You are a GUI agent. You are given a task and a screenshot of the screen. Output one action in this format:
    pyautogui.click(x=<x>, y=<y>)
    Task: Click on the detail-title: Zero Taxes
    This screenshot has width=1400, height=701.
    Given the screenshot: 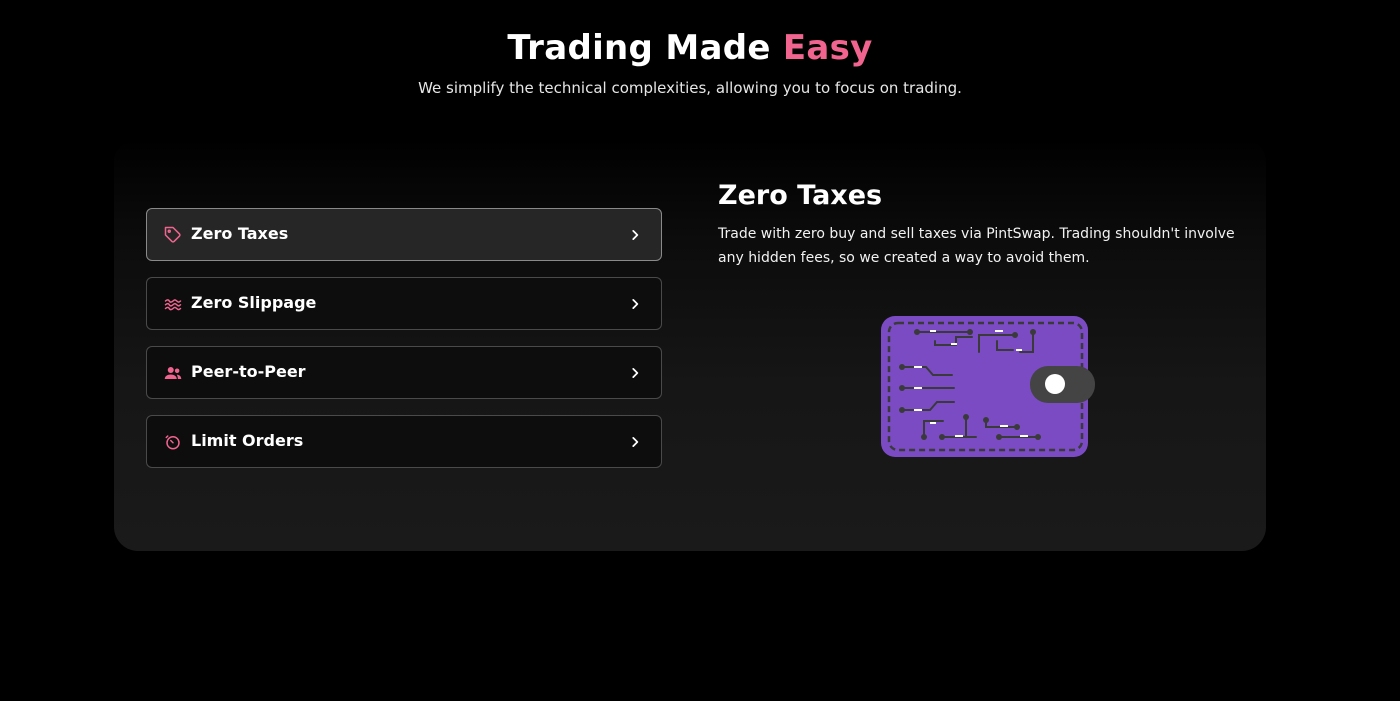 What is the action you would take?
    pyautogui.click(x=800, y=195)
    